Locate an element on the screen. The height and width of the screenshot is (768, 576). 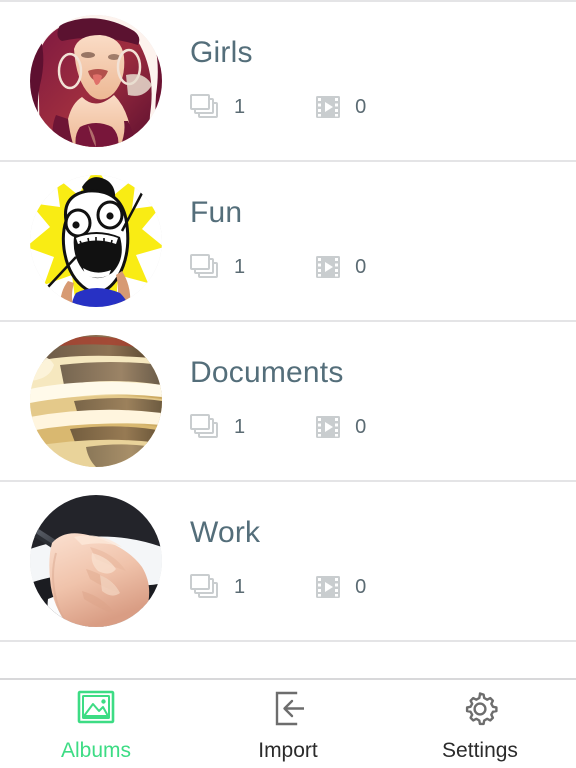
album-thumbnail-documents is located at coordinates (96, 401).